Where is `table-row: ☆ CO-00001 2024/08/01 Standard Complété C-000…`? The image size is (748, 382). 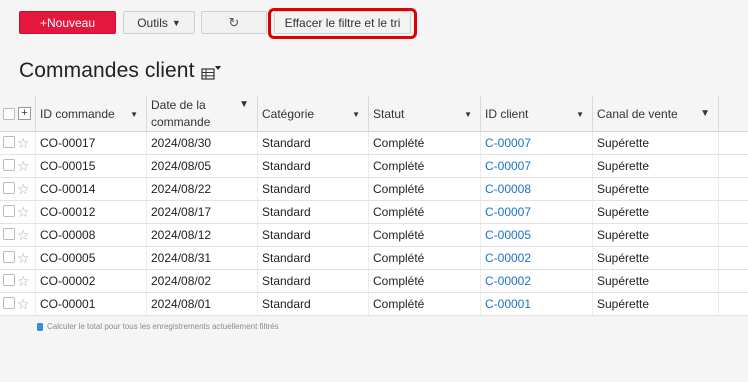
table-row: ☆ CO-00001 2024/08/01 Standard Complété C-000… is located at coordinates (374, 304).